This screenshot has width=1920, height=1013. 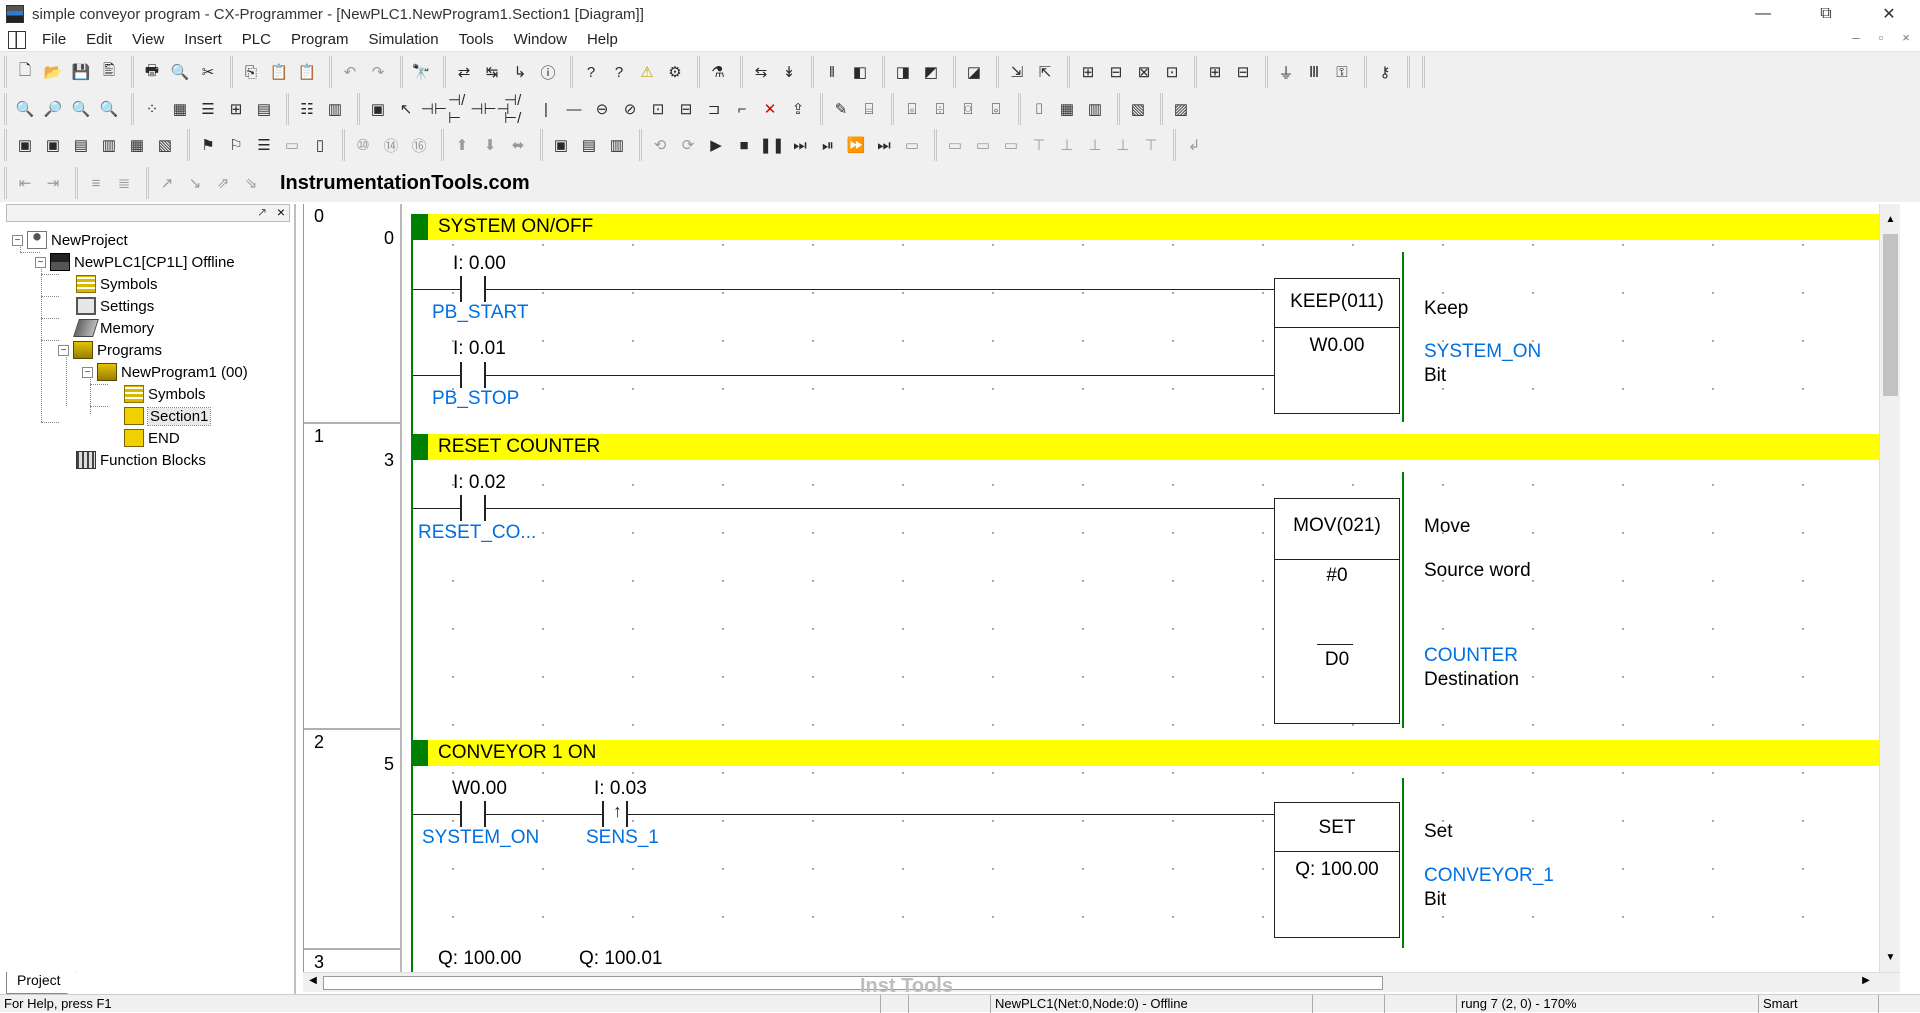 I want to click on grid1-icon: ⊠, so click(x=1144, y=72).